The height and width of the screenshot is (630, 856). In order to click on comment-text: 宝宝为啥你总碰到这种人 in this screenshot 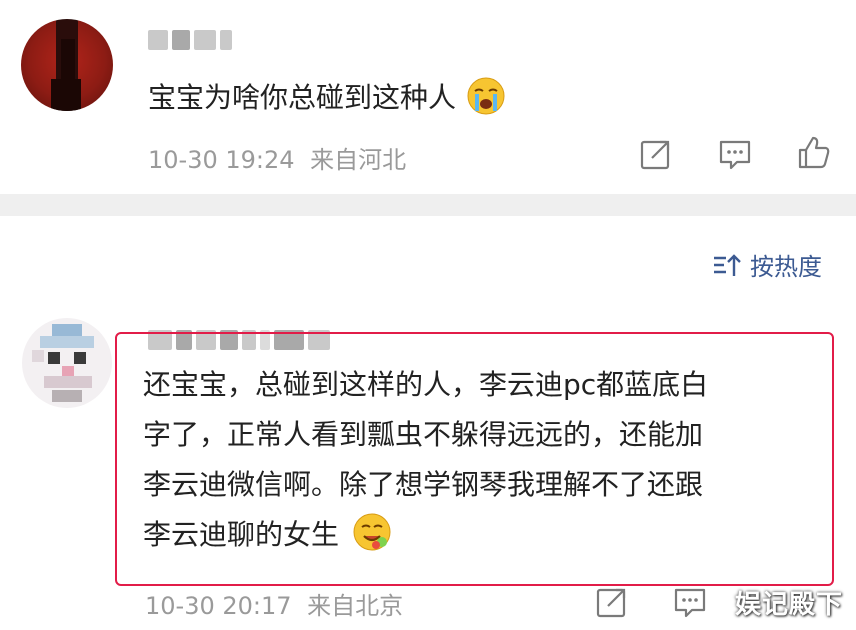, I will do `click(326, 99)`.